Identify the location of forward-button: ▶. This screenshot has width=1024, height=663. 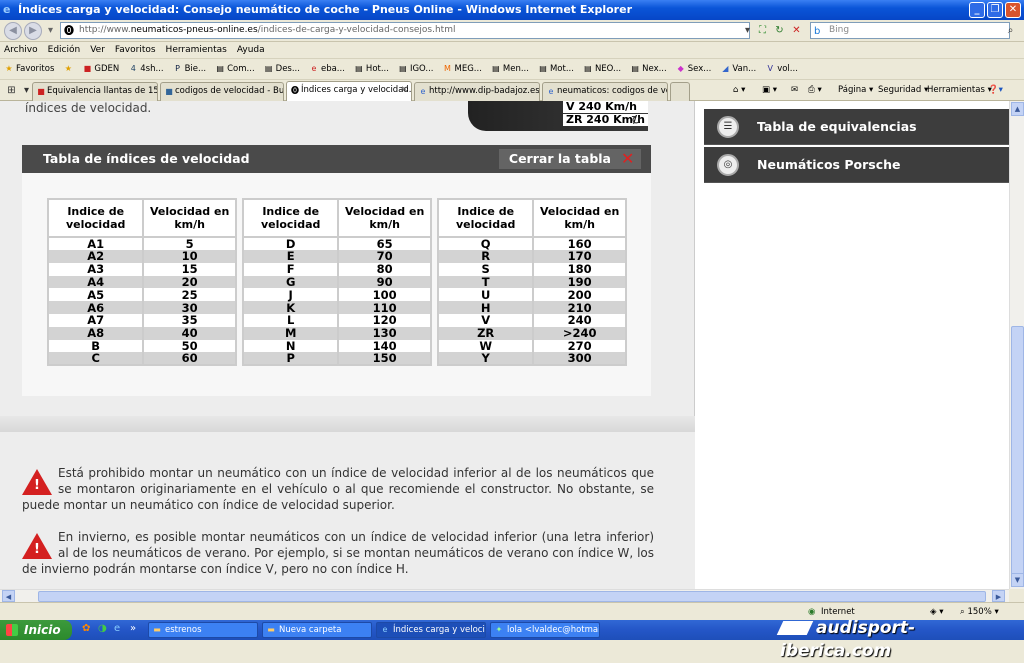
(33, 31).